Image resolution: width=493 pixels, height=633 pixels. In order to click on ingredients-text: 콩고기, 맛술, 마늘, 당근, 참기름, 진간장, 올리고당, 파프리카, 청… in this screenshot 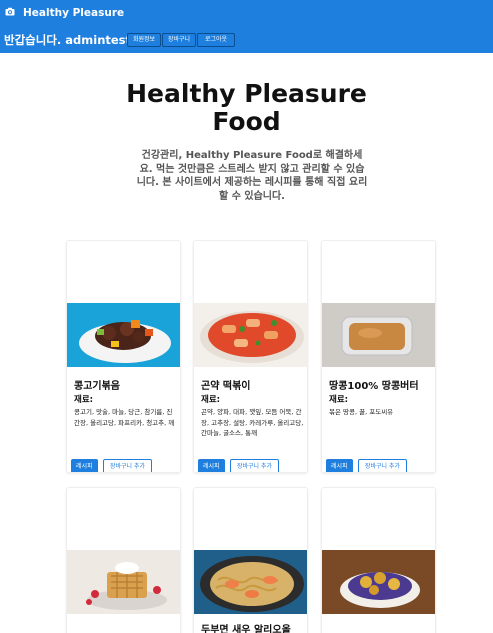, I will do `click(124, 417)`.